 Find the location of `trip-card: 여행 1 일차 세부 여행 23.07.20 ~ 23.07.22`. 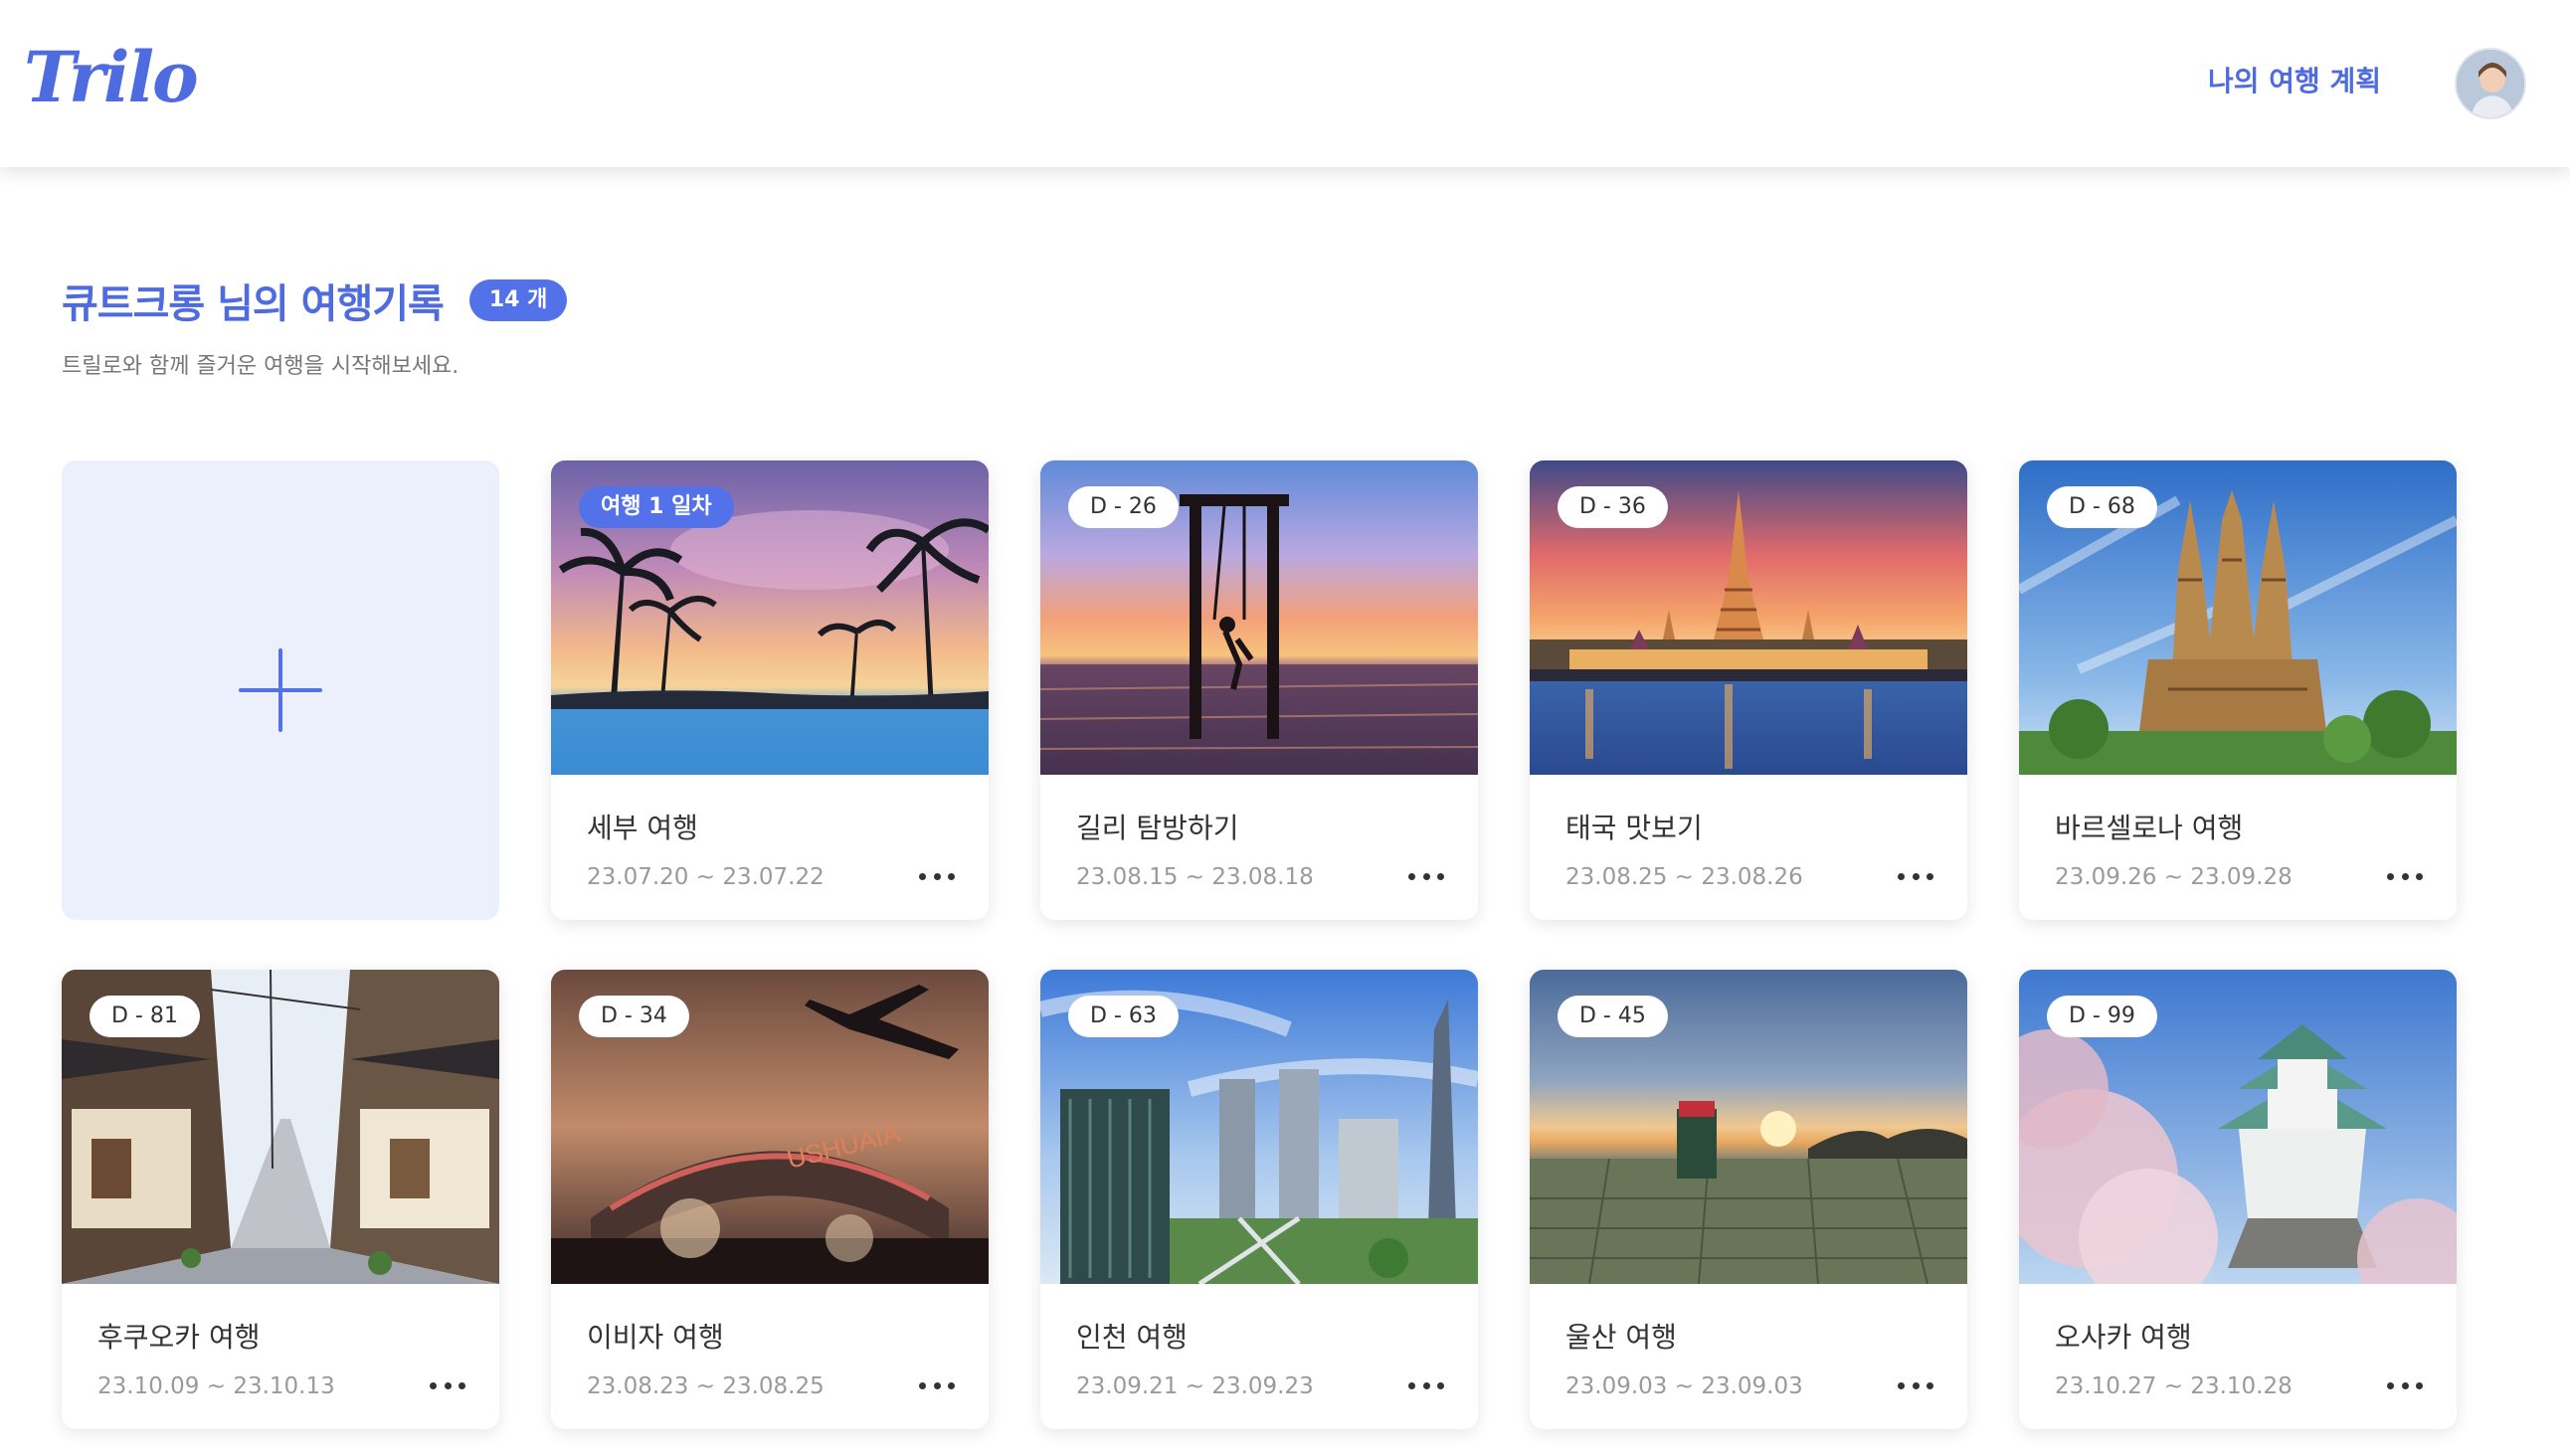

trip-card: 여행 1 일차 세부 여행 23.07.20 ~ 23.07.22 is located at coordinates (770, 690).